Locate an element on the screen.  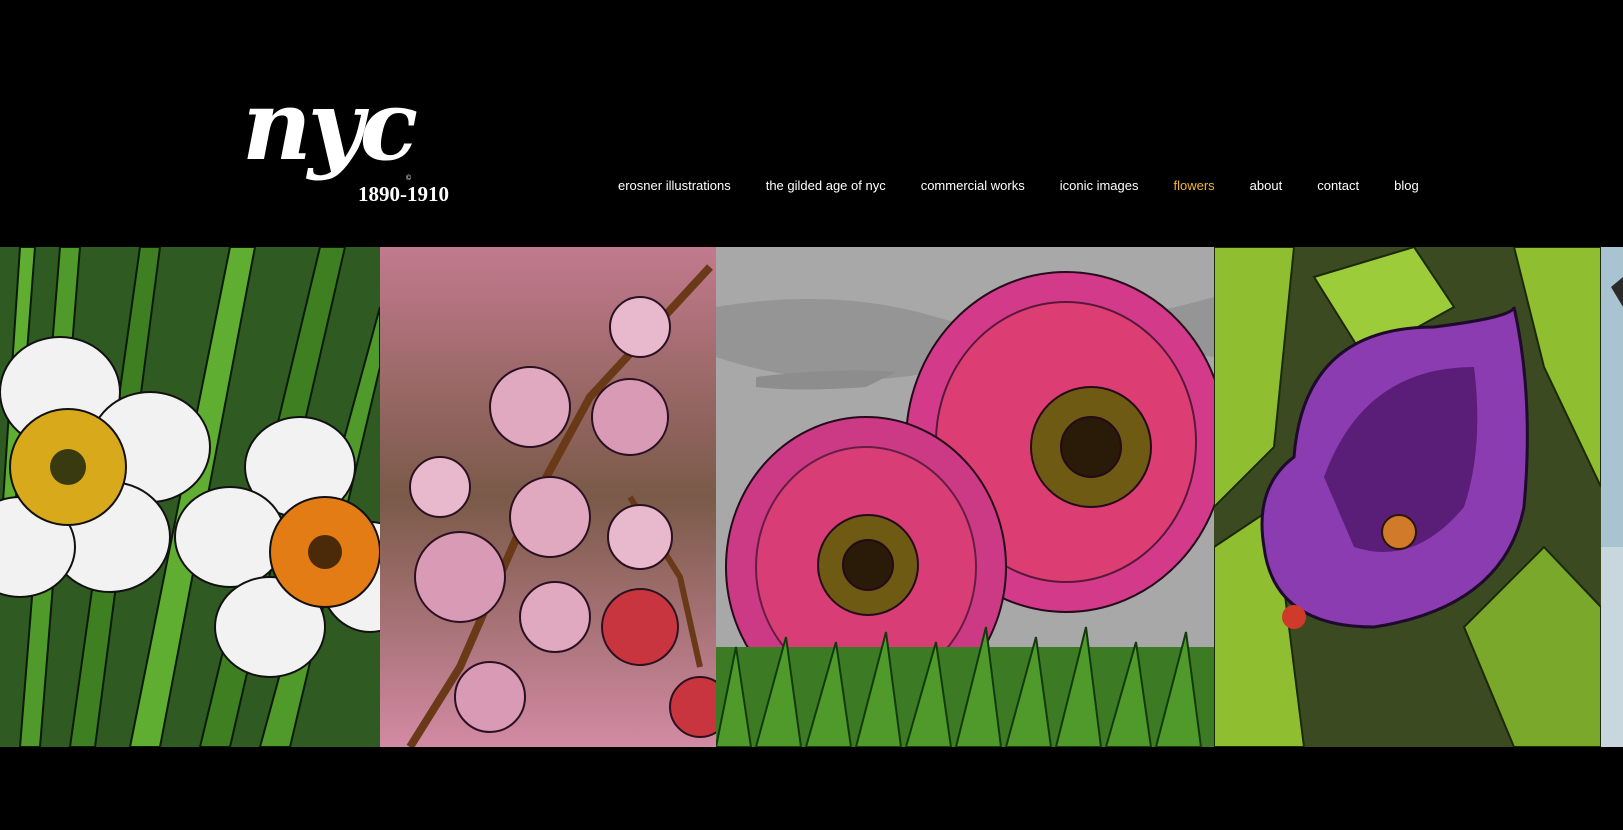
logo-registered-mark: © is located at coordinates (409, 178).